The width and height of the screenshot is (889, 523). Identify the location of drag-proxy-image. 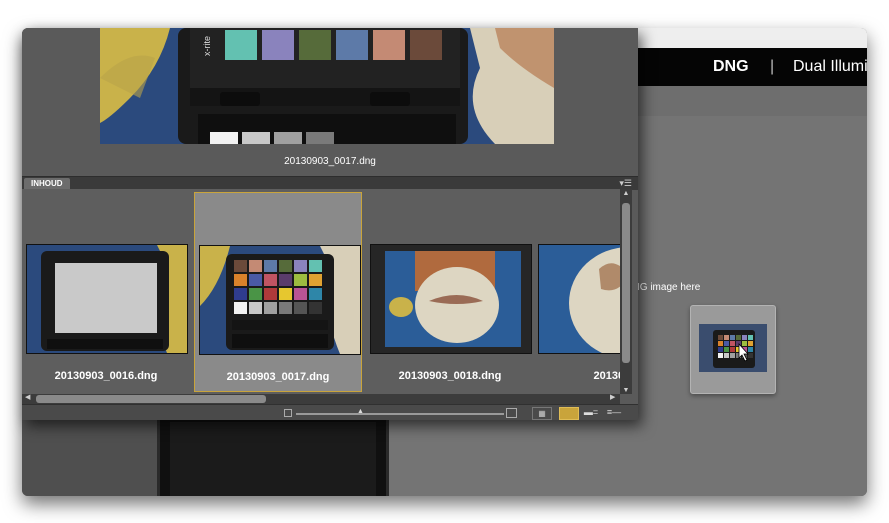
(733, 348).